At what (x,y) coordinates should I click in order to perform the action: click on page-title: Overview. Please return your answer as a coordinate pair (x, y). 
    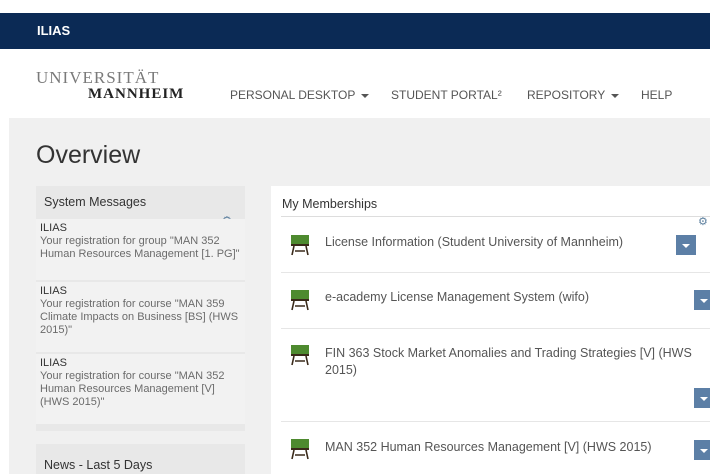
    Looking at the image, I should click on (88, 155).